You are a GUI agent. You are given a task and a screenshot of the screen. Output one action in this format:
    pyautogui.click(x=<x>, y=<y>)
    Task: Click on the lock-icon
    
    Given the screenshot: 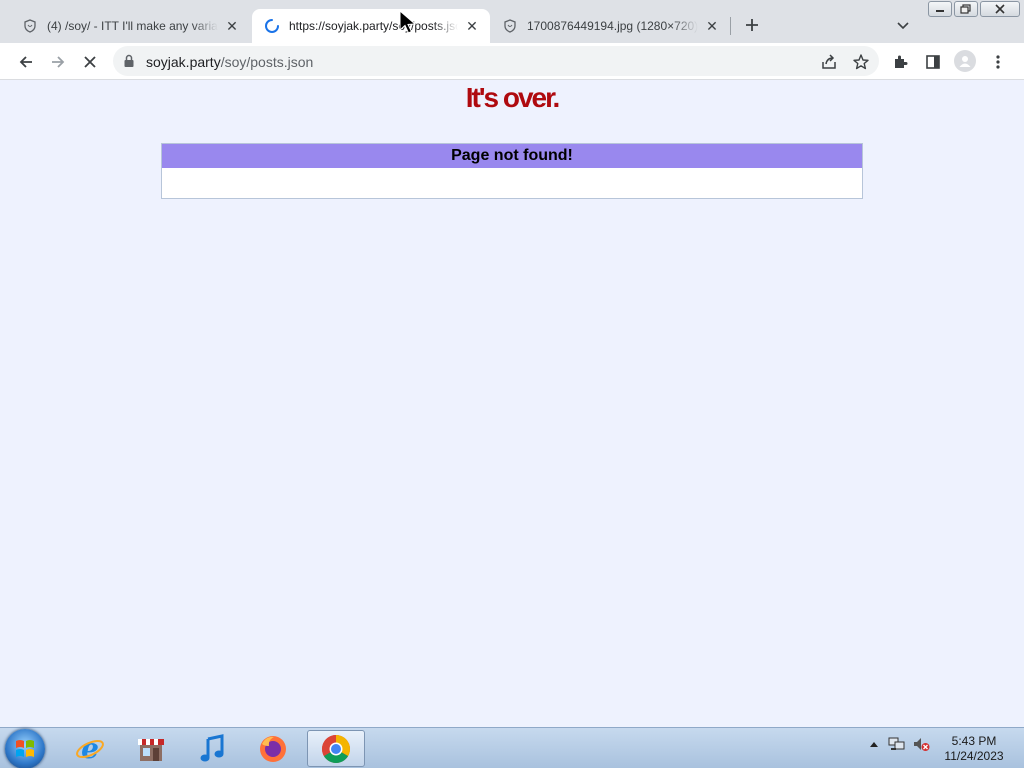 What is the action you would take?
    pyautogui.click(x=130, y=61)
    